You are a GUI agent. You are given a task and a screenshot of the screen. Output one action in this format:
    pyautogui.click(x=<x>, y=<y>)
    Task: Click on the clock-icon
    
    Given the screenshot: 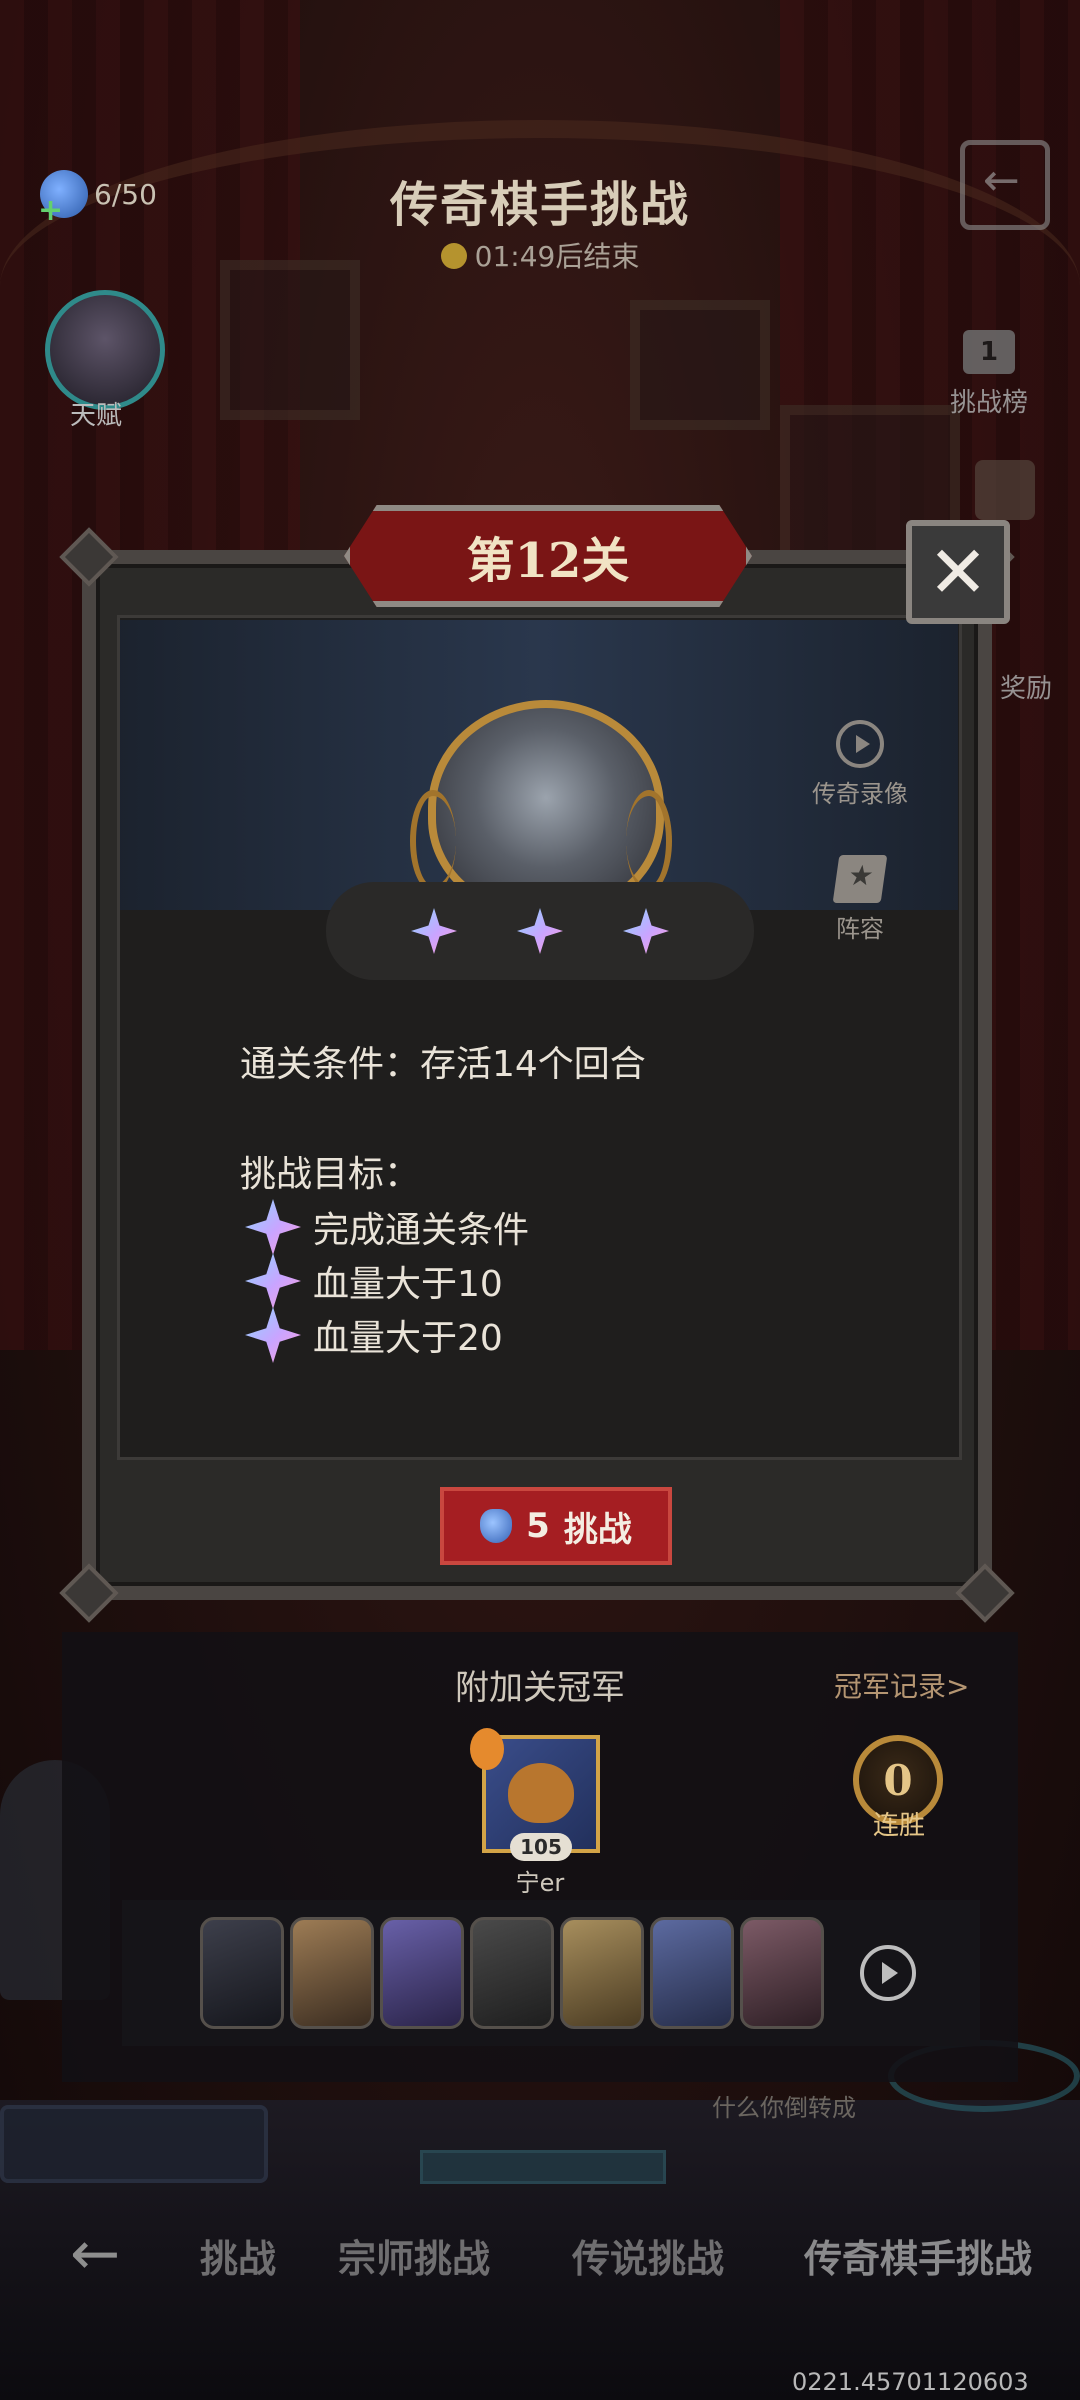 What is the action you would take?
    pyautogui.click(x=453, y=256)
    